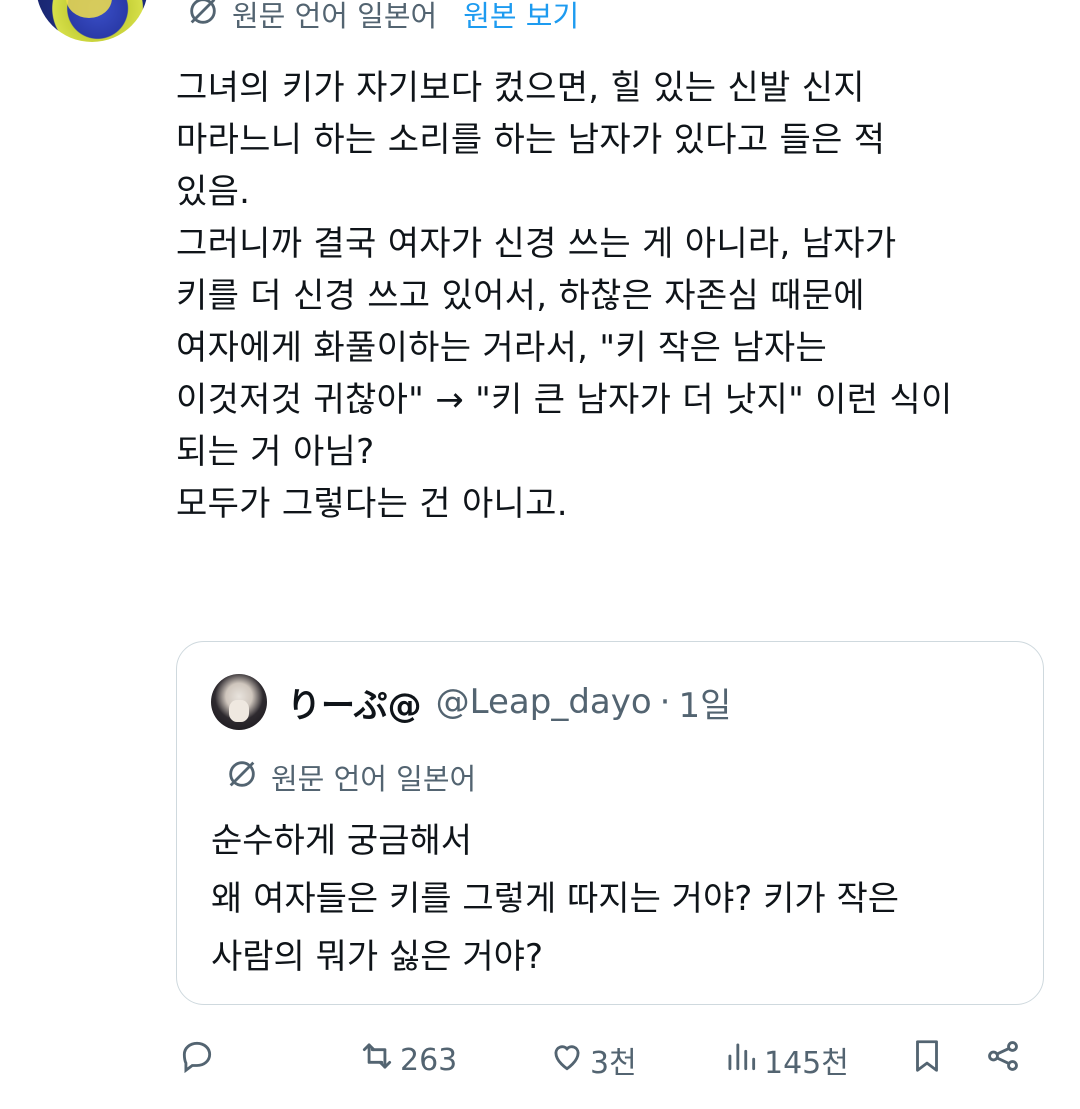  I want to click on retweet-icon, so click(377, 1060).